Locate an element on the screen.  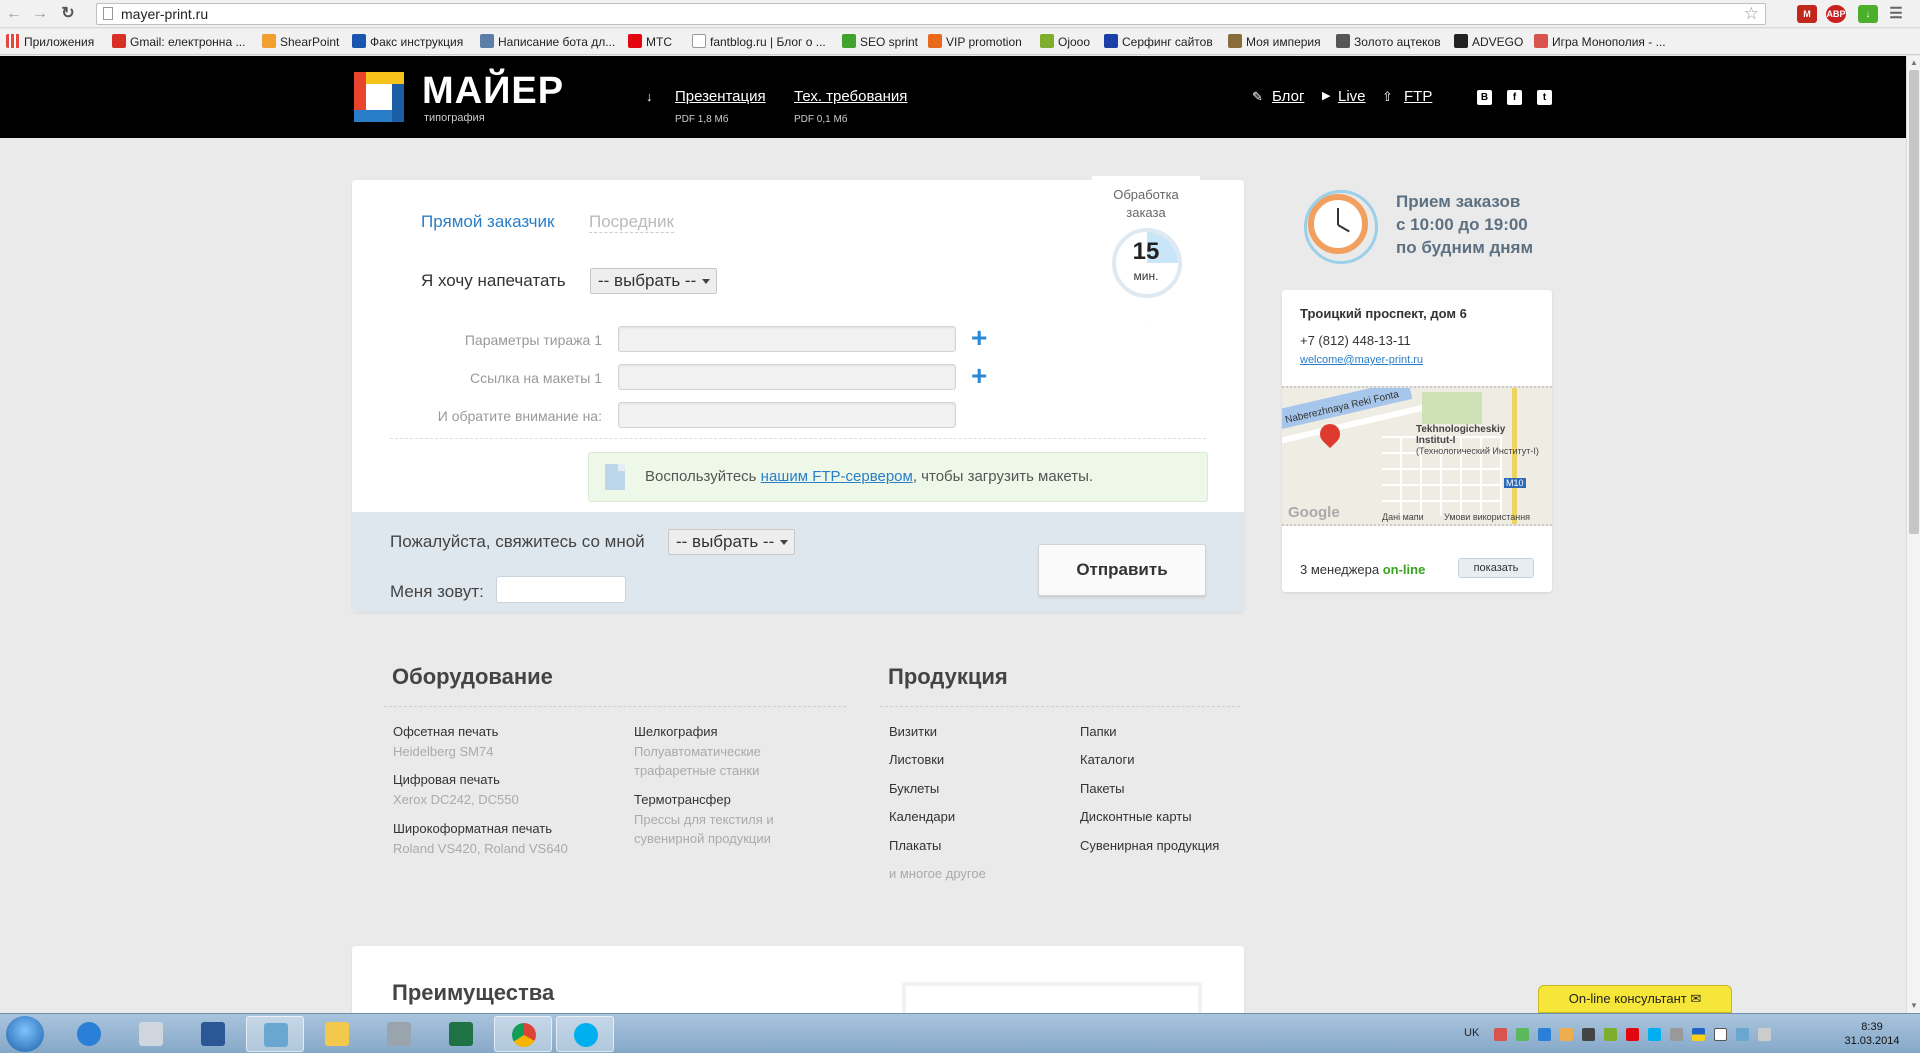
bookmark-item: МТС is located at coordinates (650, 42).